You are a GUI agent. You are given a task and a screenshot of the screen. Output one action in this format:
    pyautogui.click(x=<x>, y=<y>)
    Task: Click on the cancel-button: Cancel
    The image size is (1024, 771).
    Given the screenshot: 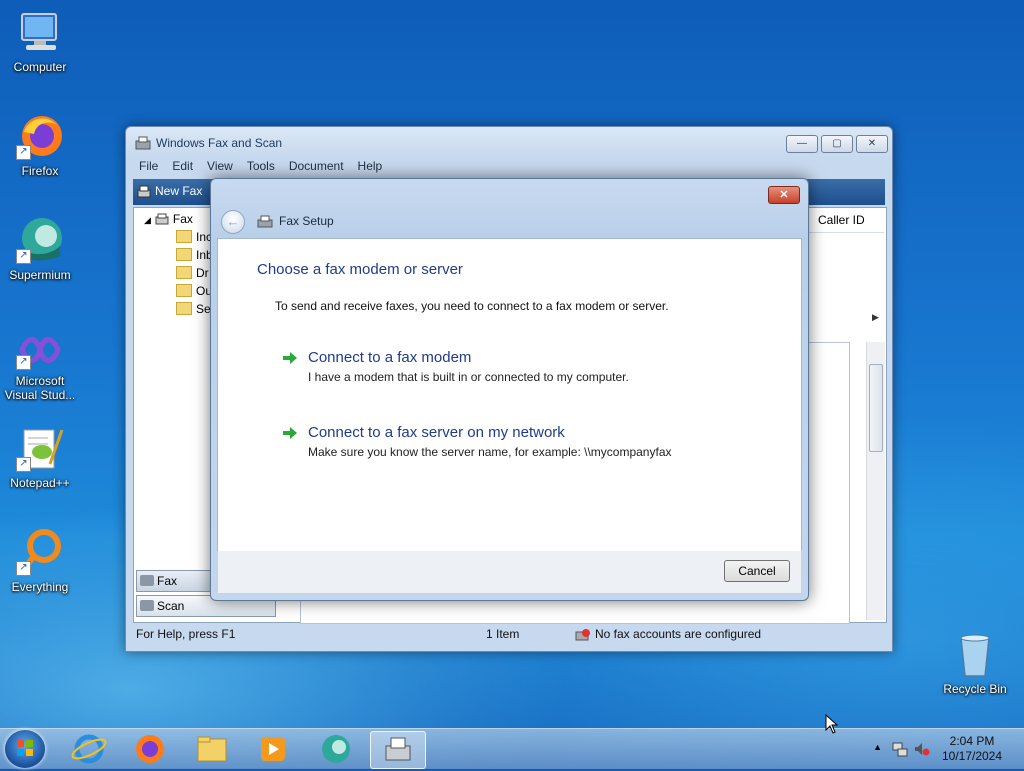 What is the action you would take?
    pyautogui.click(x=757, y=571)
    